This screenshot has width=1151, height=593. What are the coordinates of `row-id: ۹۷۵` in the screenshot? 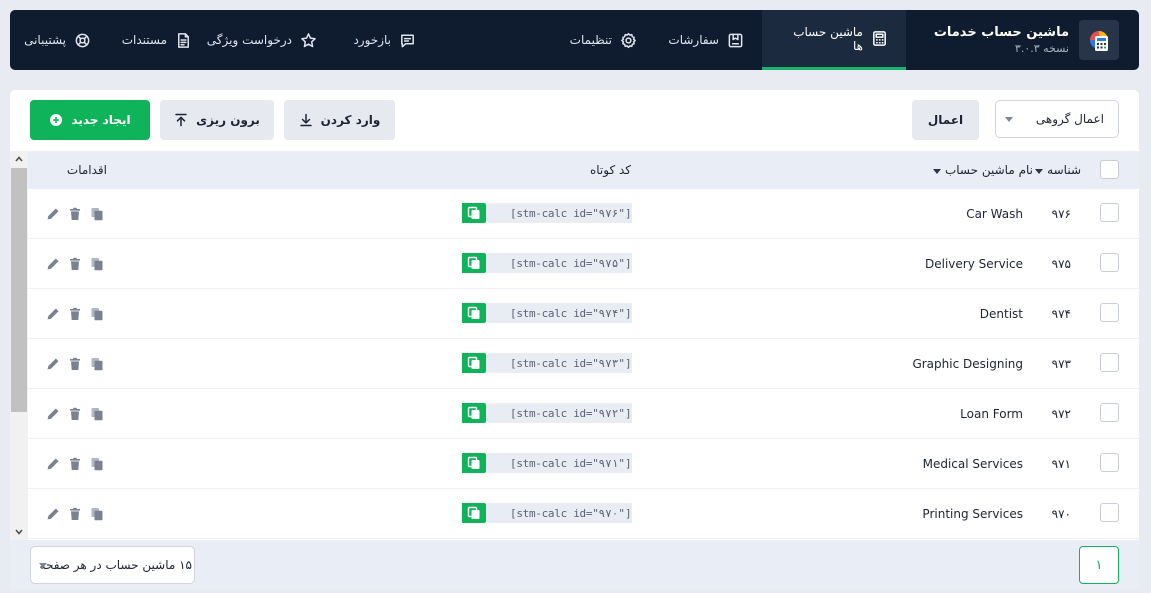 It's located at (1061, 264).